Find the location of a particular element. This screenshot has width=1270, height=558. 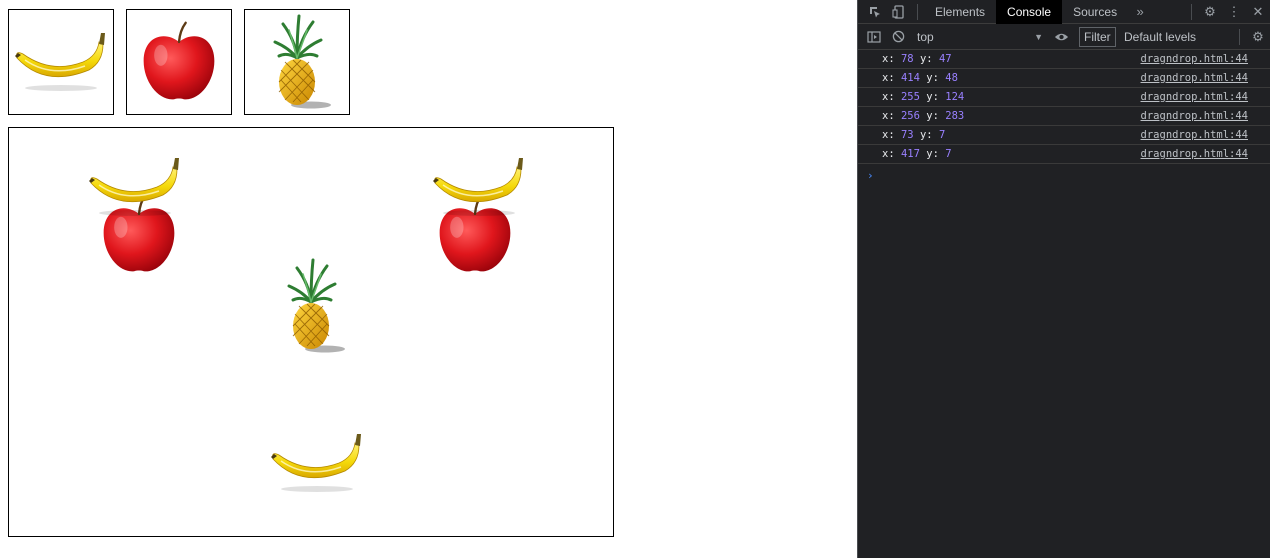

log-x-value: 255 is located at coordinates (910, 97).